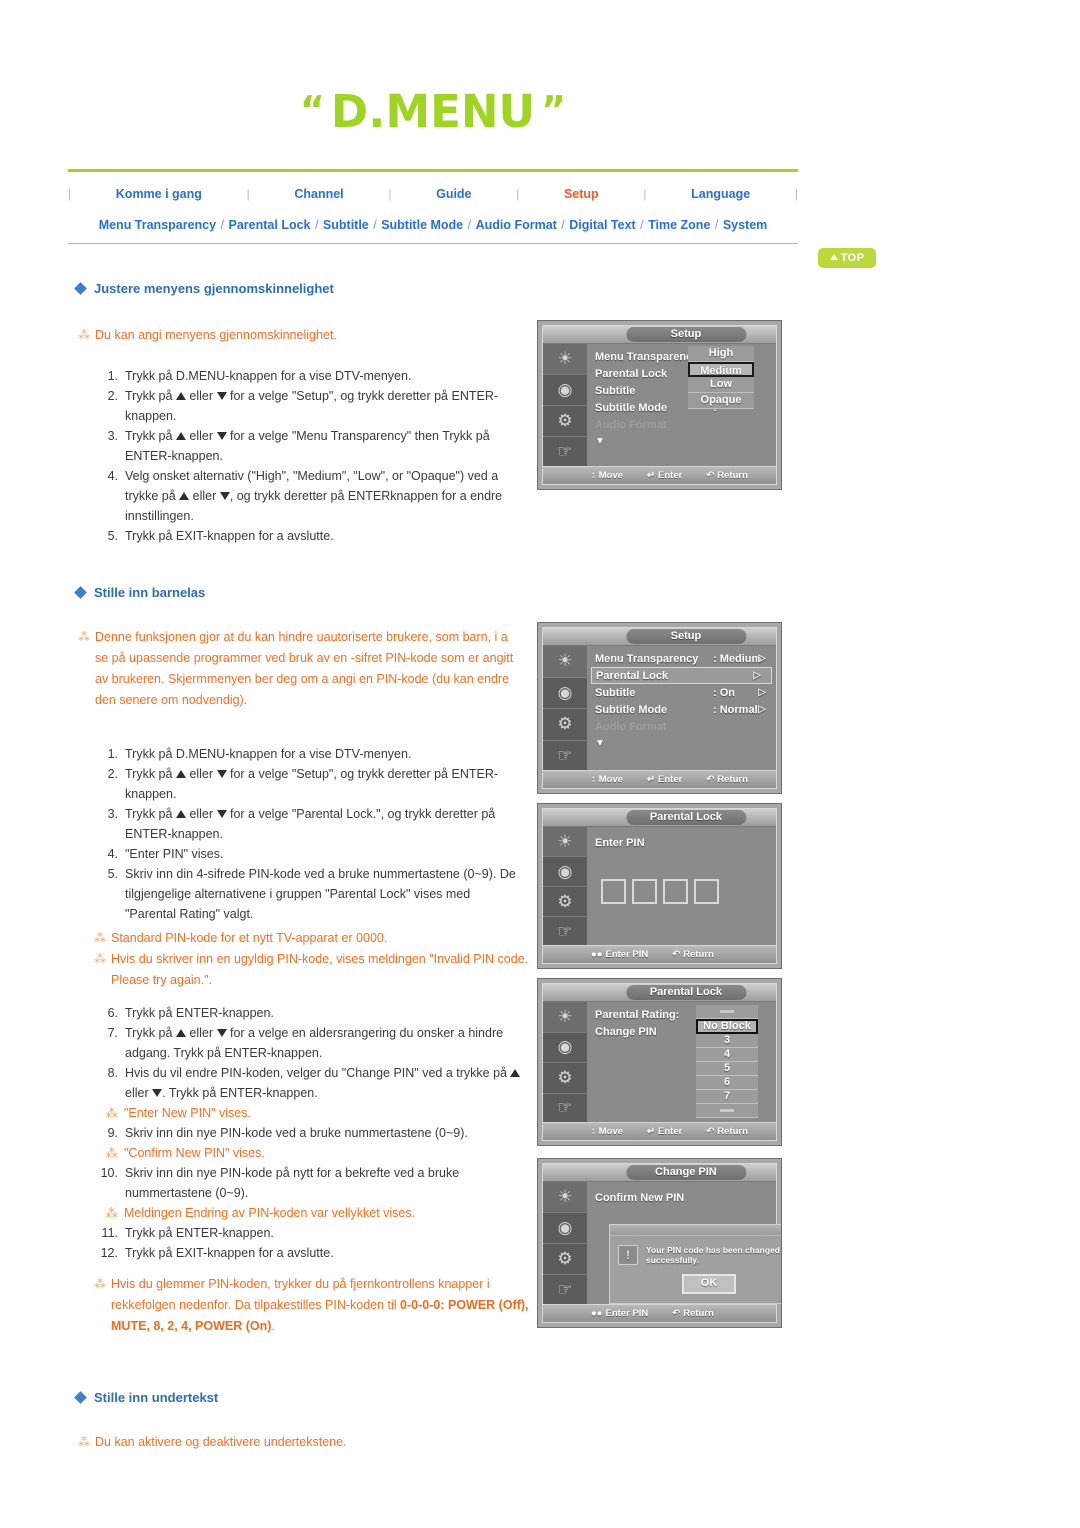  I want to click on list-item: 5. Trykk på EXIT-knappen for a avslutte., so click(307, 536).